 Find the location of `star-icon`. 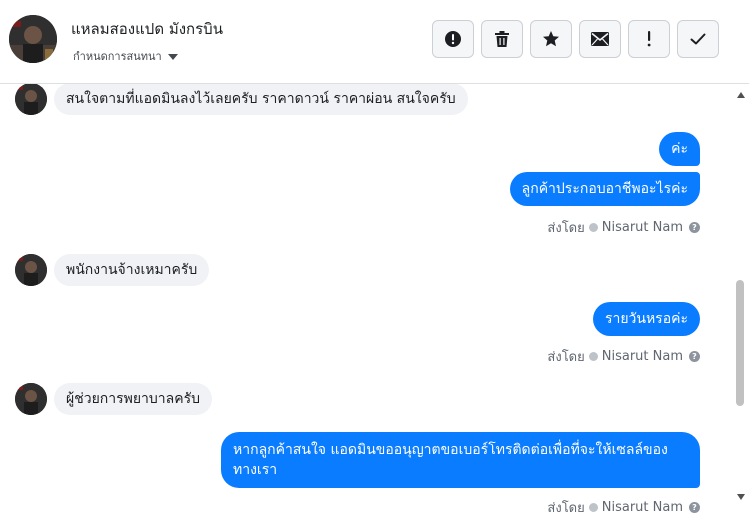

star-icon is located at coordinates (551, 39).